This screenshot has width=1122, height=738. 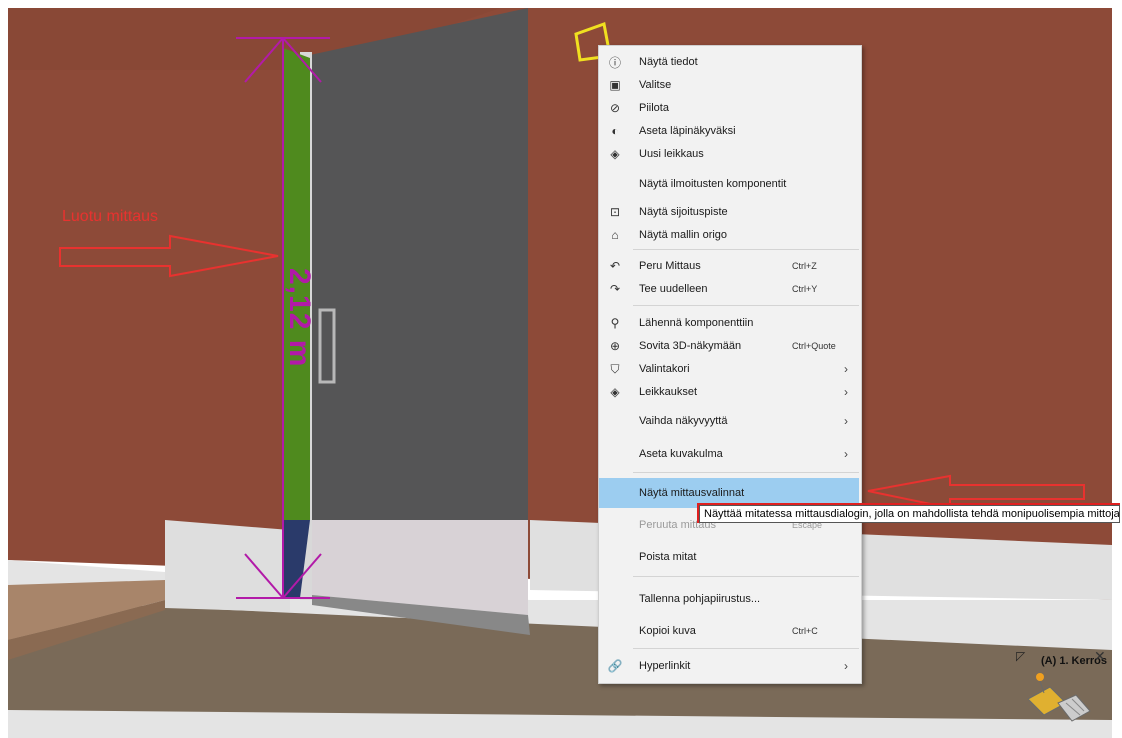 What do you see at coordinates (730, 666) in the screenshot?
I see `menu-item-hyperlinks: 🔗 Hyperlinkit ›` at bounding box center [730, 666].